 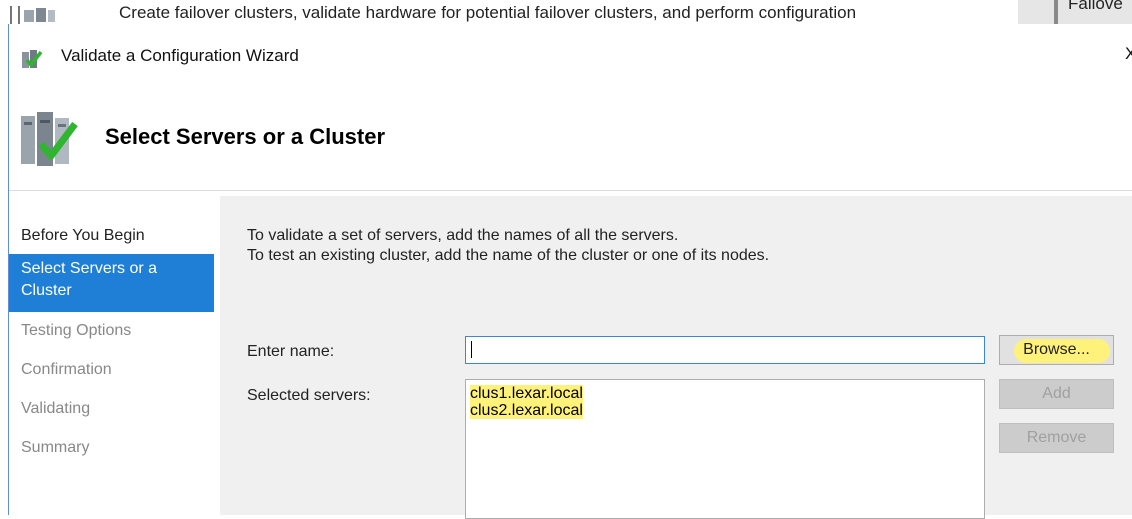 I want to click on remove-button: Remove, so click(x=1056, y=438).